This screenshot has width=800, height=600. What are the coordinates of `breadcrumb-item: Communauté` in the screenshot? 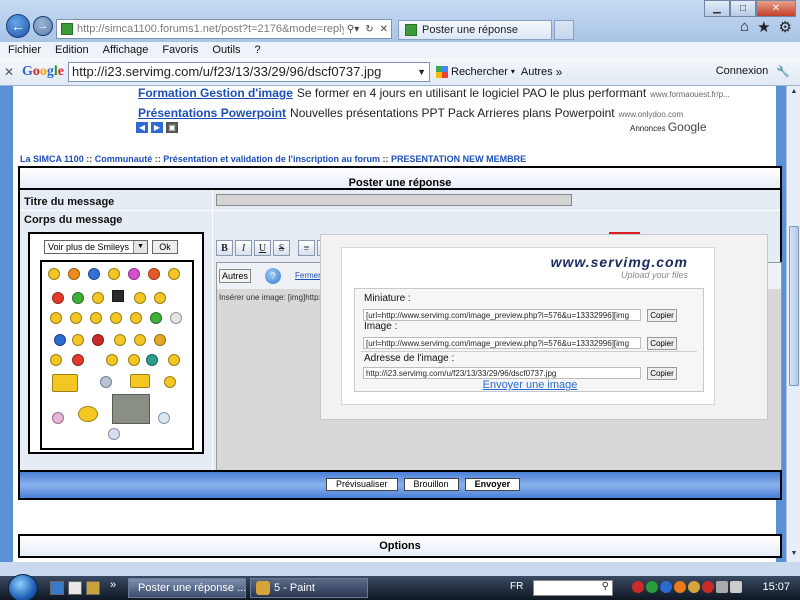 It's located at (124, 159).